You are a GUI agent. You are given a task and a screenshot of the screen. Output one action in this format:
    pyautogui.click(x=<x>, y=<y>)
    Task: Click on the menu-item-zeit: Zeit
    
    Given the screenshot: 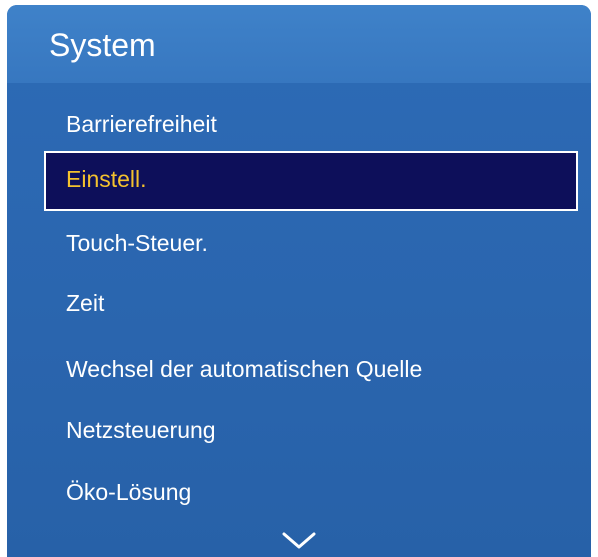 What is the action you would take?
    pyautogui.click(x=85, y=303)
    